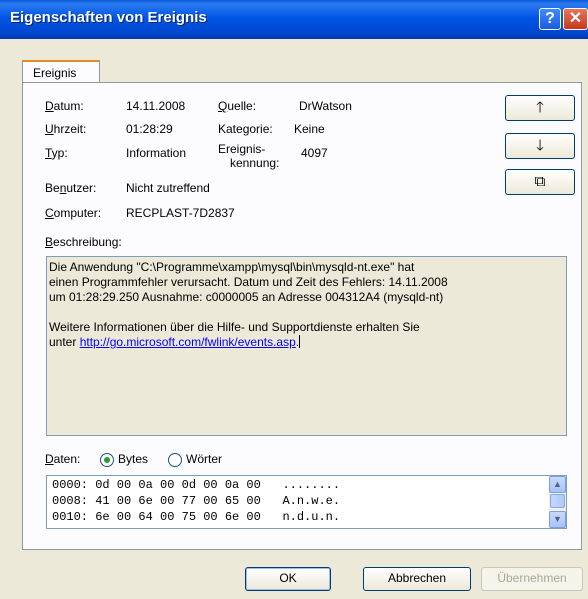 This screenshot has height=599, width=588. What do you see at coordinates (83, 242) in the screenshot?
I see `description-label: Beschreibung:` at bounding box center [83, 242].